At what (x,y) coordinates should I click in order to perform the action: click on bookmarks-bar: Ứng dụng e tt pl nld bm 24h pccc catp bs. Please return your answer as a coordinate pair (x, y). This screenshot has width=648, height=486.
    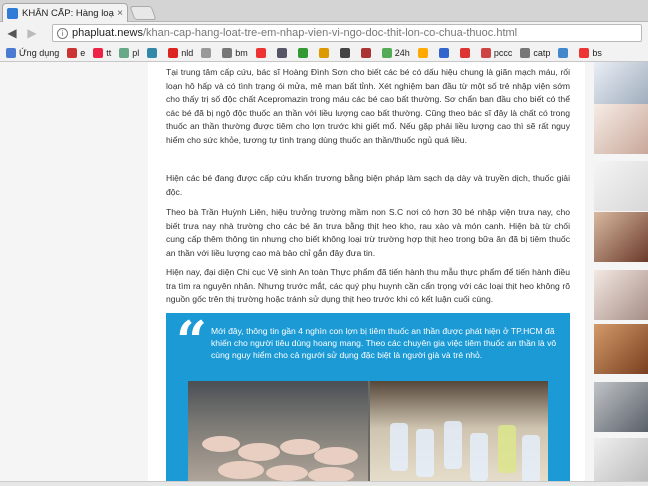
    Looking at the image, I should click on (324, 53).